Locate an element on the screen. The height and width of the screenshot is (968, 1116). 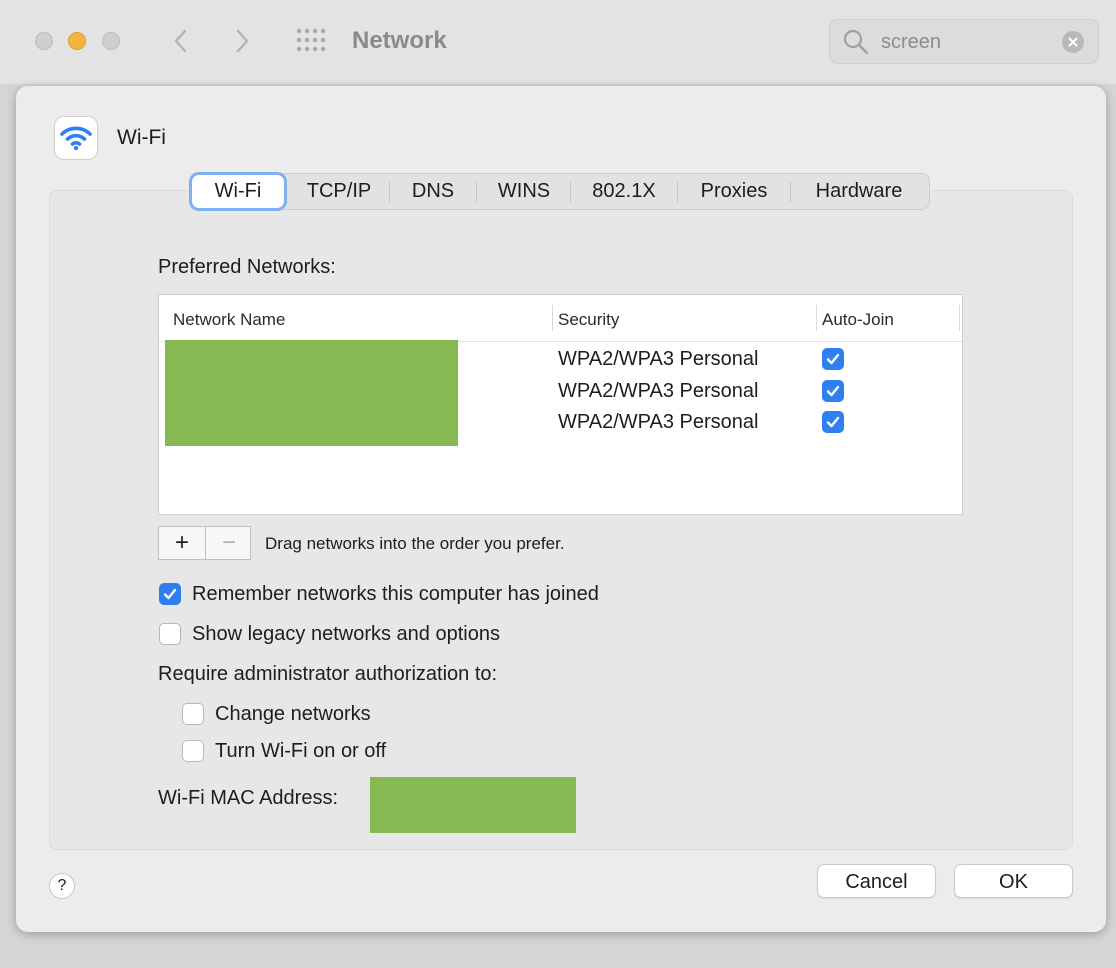
remove-network-button: − is located at coordinates (229, 543).